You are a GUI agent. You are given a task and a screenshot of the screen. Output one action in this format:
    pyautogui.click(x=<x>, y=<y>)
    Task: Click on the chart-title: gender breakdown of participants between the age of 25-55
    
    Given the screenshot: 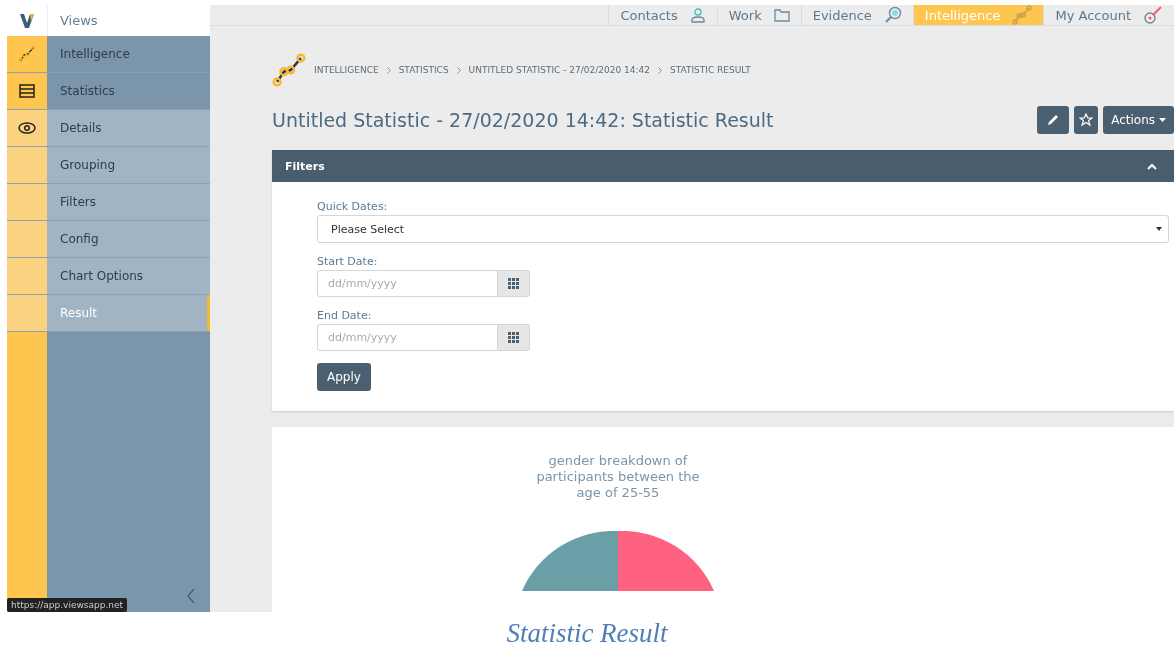 What is the action you would take?
    pyautogui.click(x=618, y=477)
    